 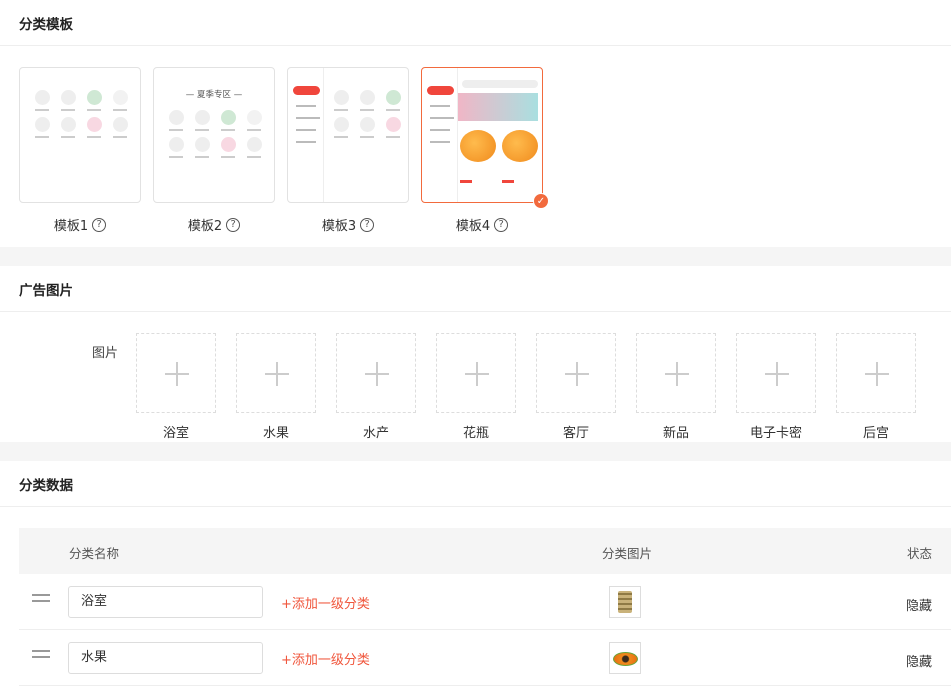 I want to click on column-header-image: 分类图片, so click(x=627, y=553).